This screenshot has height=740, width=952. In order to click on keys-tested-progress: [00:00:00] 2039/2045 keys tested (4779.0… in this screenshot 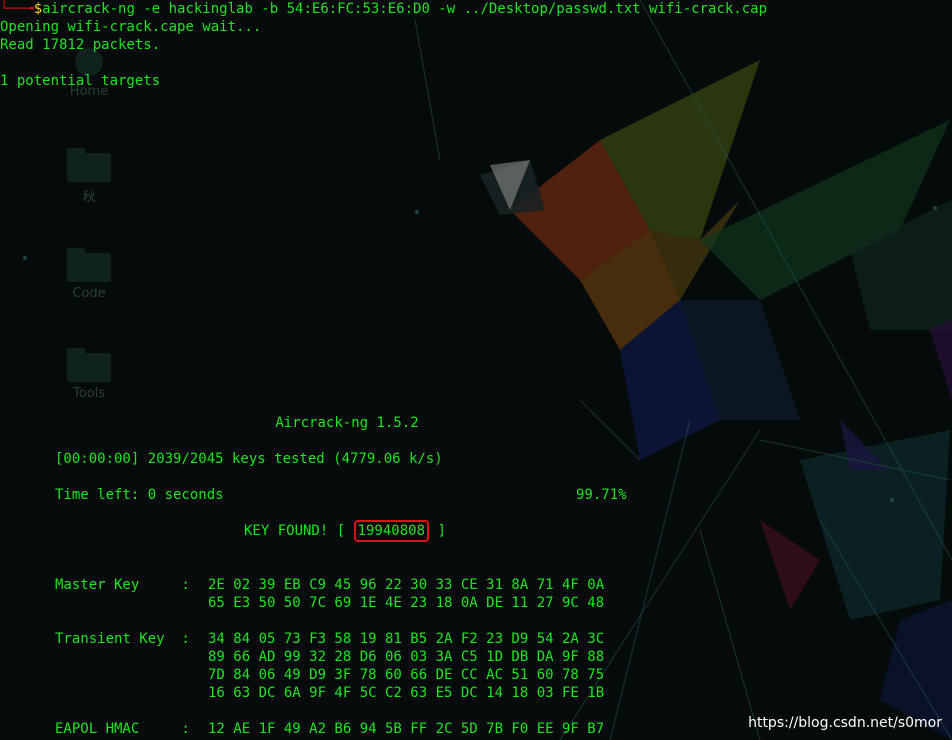, I will do `click(249, 459)`.